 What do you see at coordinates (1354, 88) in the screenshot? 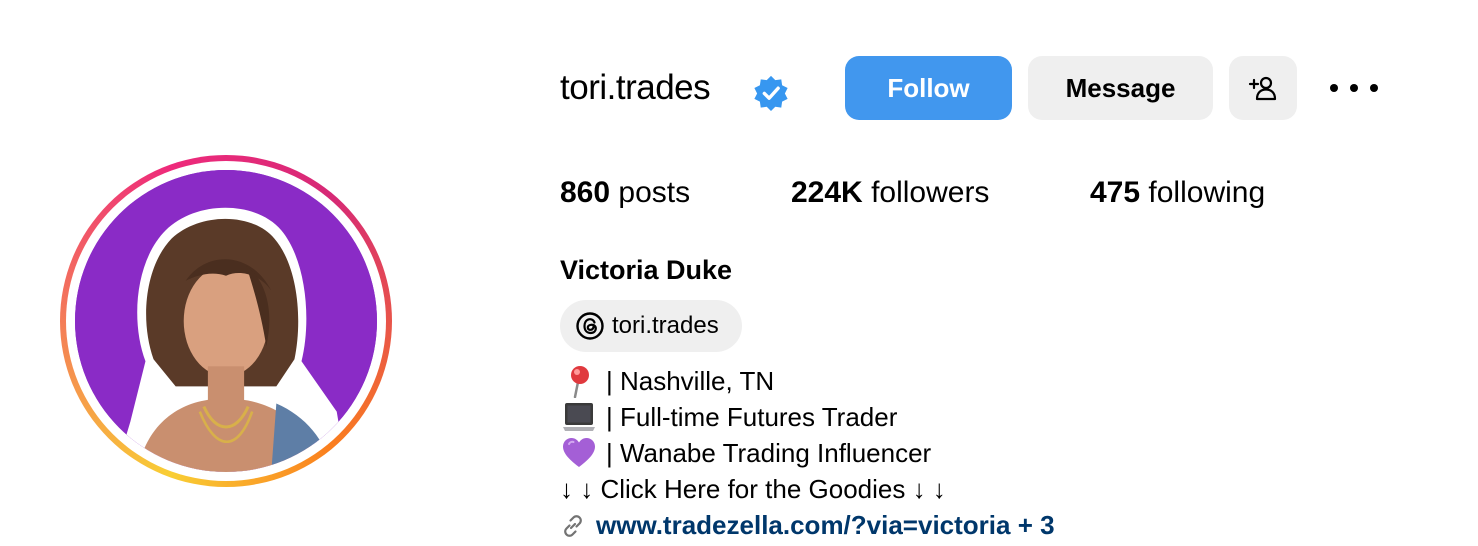
I see `more-options-icon` at bounding box center [1354, 88].